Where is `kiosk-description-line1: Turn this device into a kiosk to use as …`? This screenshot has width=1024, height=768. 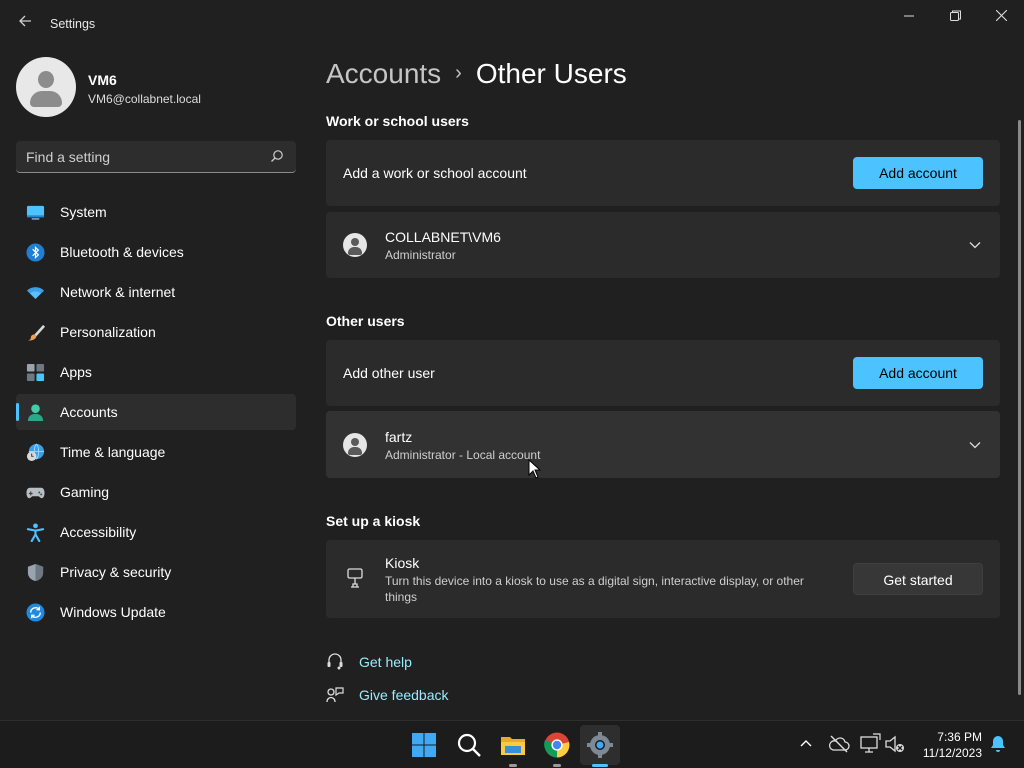 kiosk-description-line1: Turn this device into a kiosk to use as … is located at coordinates (594, 581).